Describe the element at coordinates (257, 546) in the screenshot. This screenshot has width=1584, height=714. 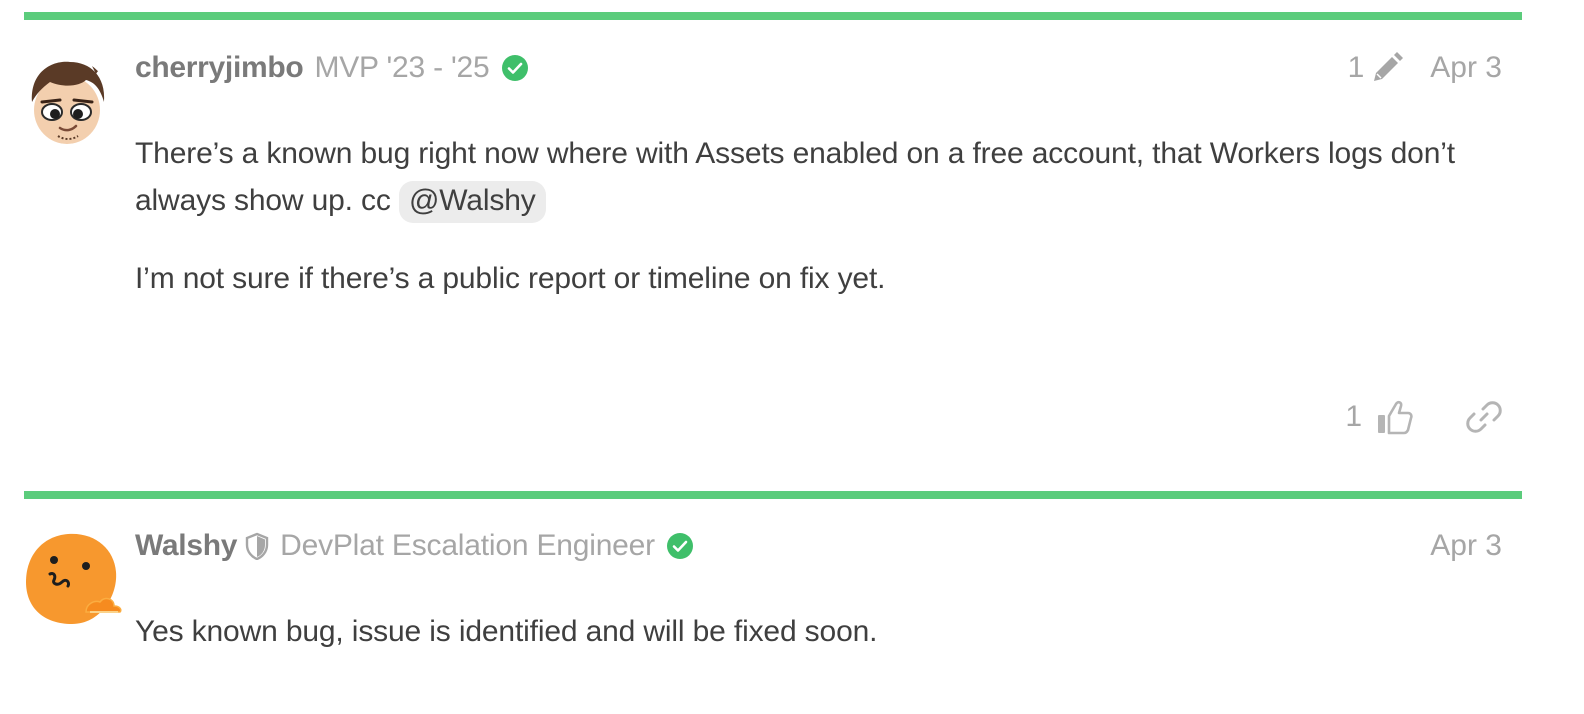
I see `shield-icon` at that location.